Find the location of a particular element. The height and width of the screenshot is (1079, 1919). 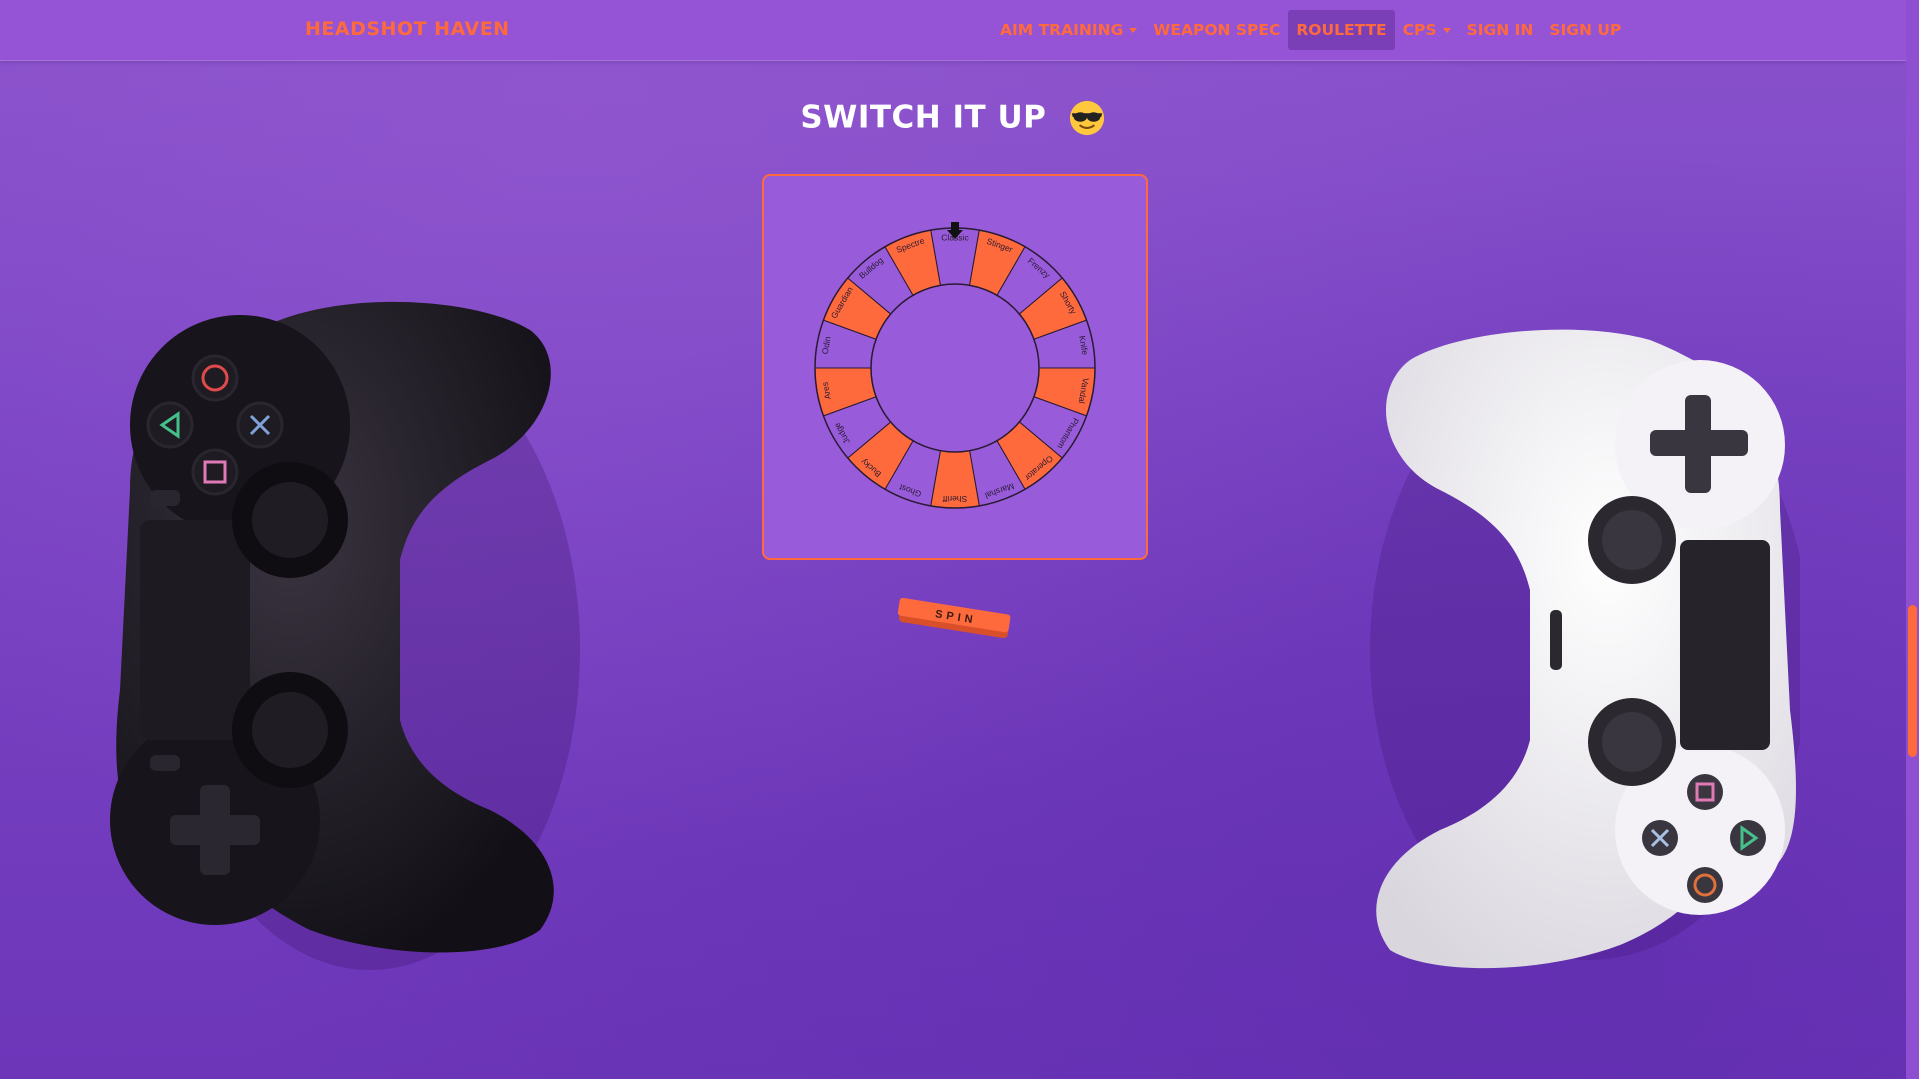

nav-aim-training: AIM TRAINING is located at coordinates (1068, 30).